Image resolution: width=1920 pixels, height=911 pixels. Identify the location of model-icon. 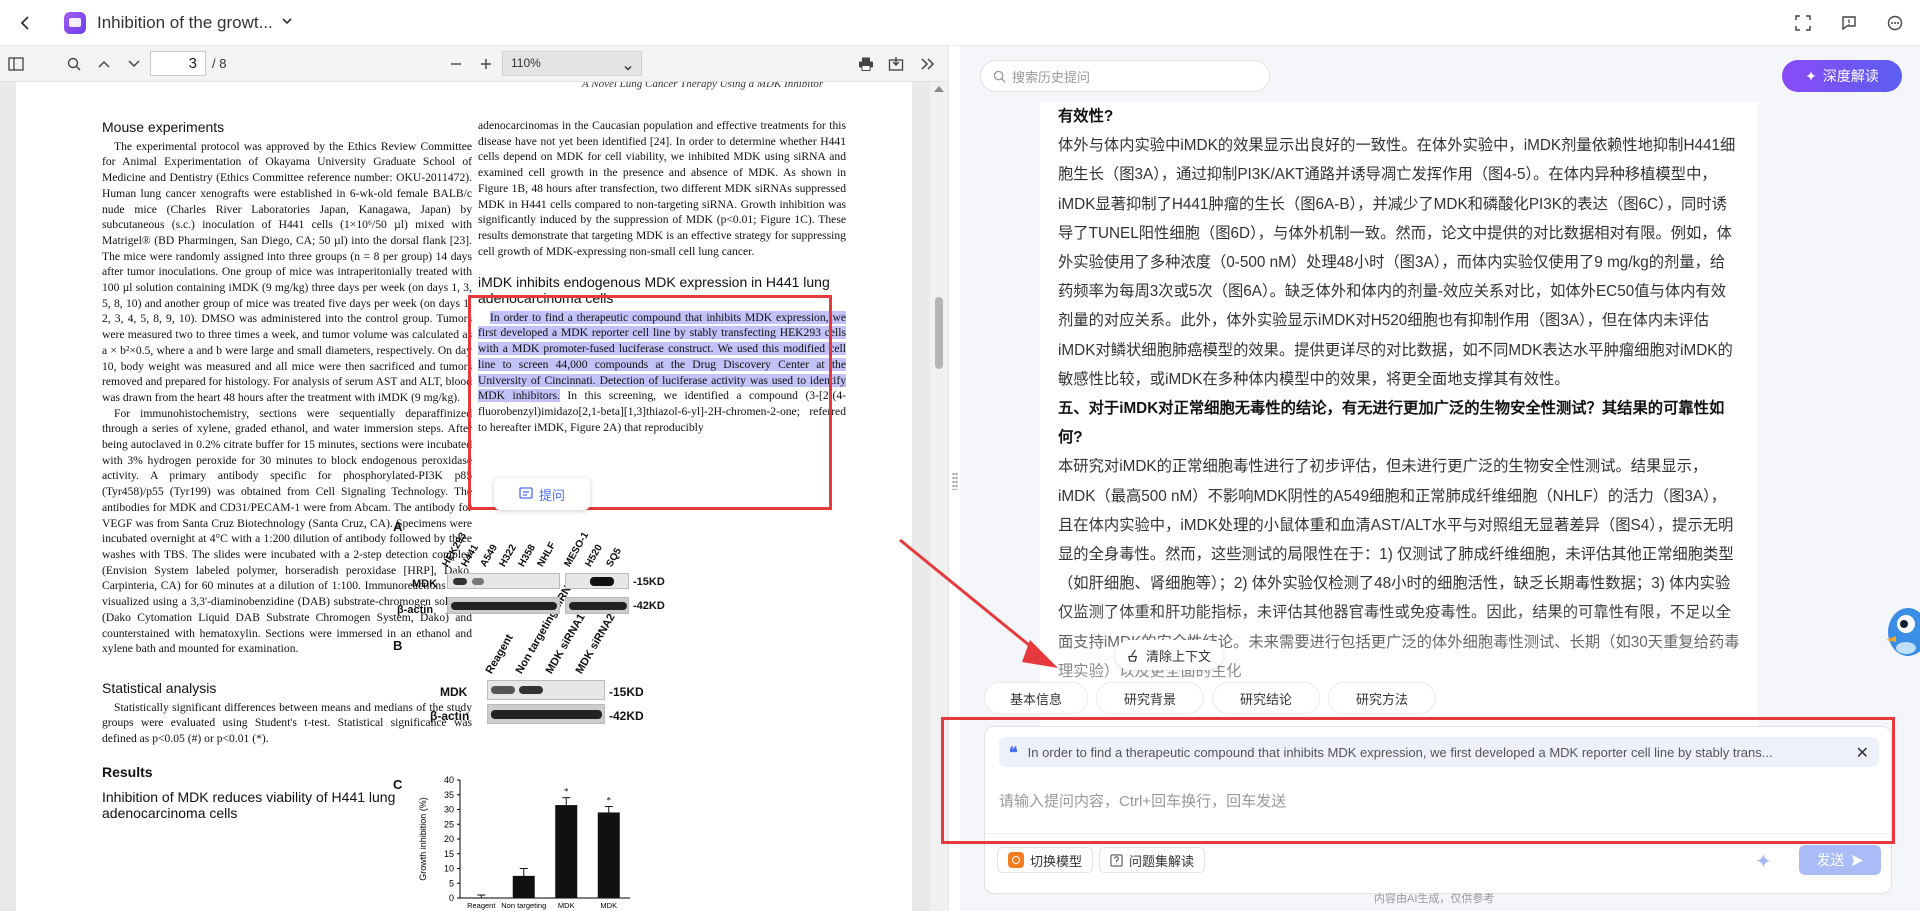
(1016, 860).